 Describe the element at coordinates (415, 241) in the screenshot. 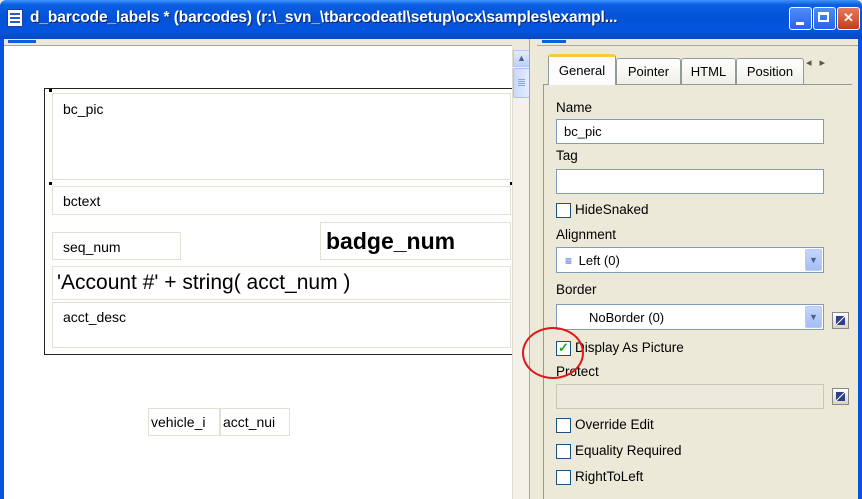

I see `field-badge-num: badge_num` at that location.